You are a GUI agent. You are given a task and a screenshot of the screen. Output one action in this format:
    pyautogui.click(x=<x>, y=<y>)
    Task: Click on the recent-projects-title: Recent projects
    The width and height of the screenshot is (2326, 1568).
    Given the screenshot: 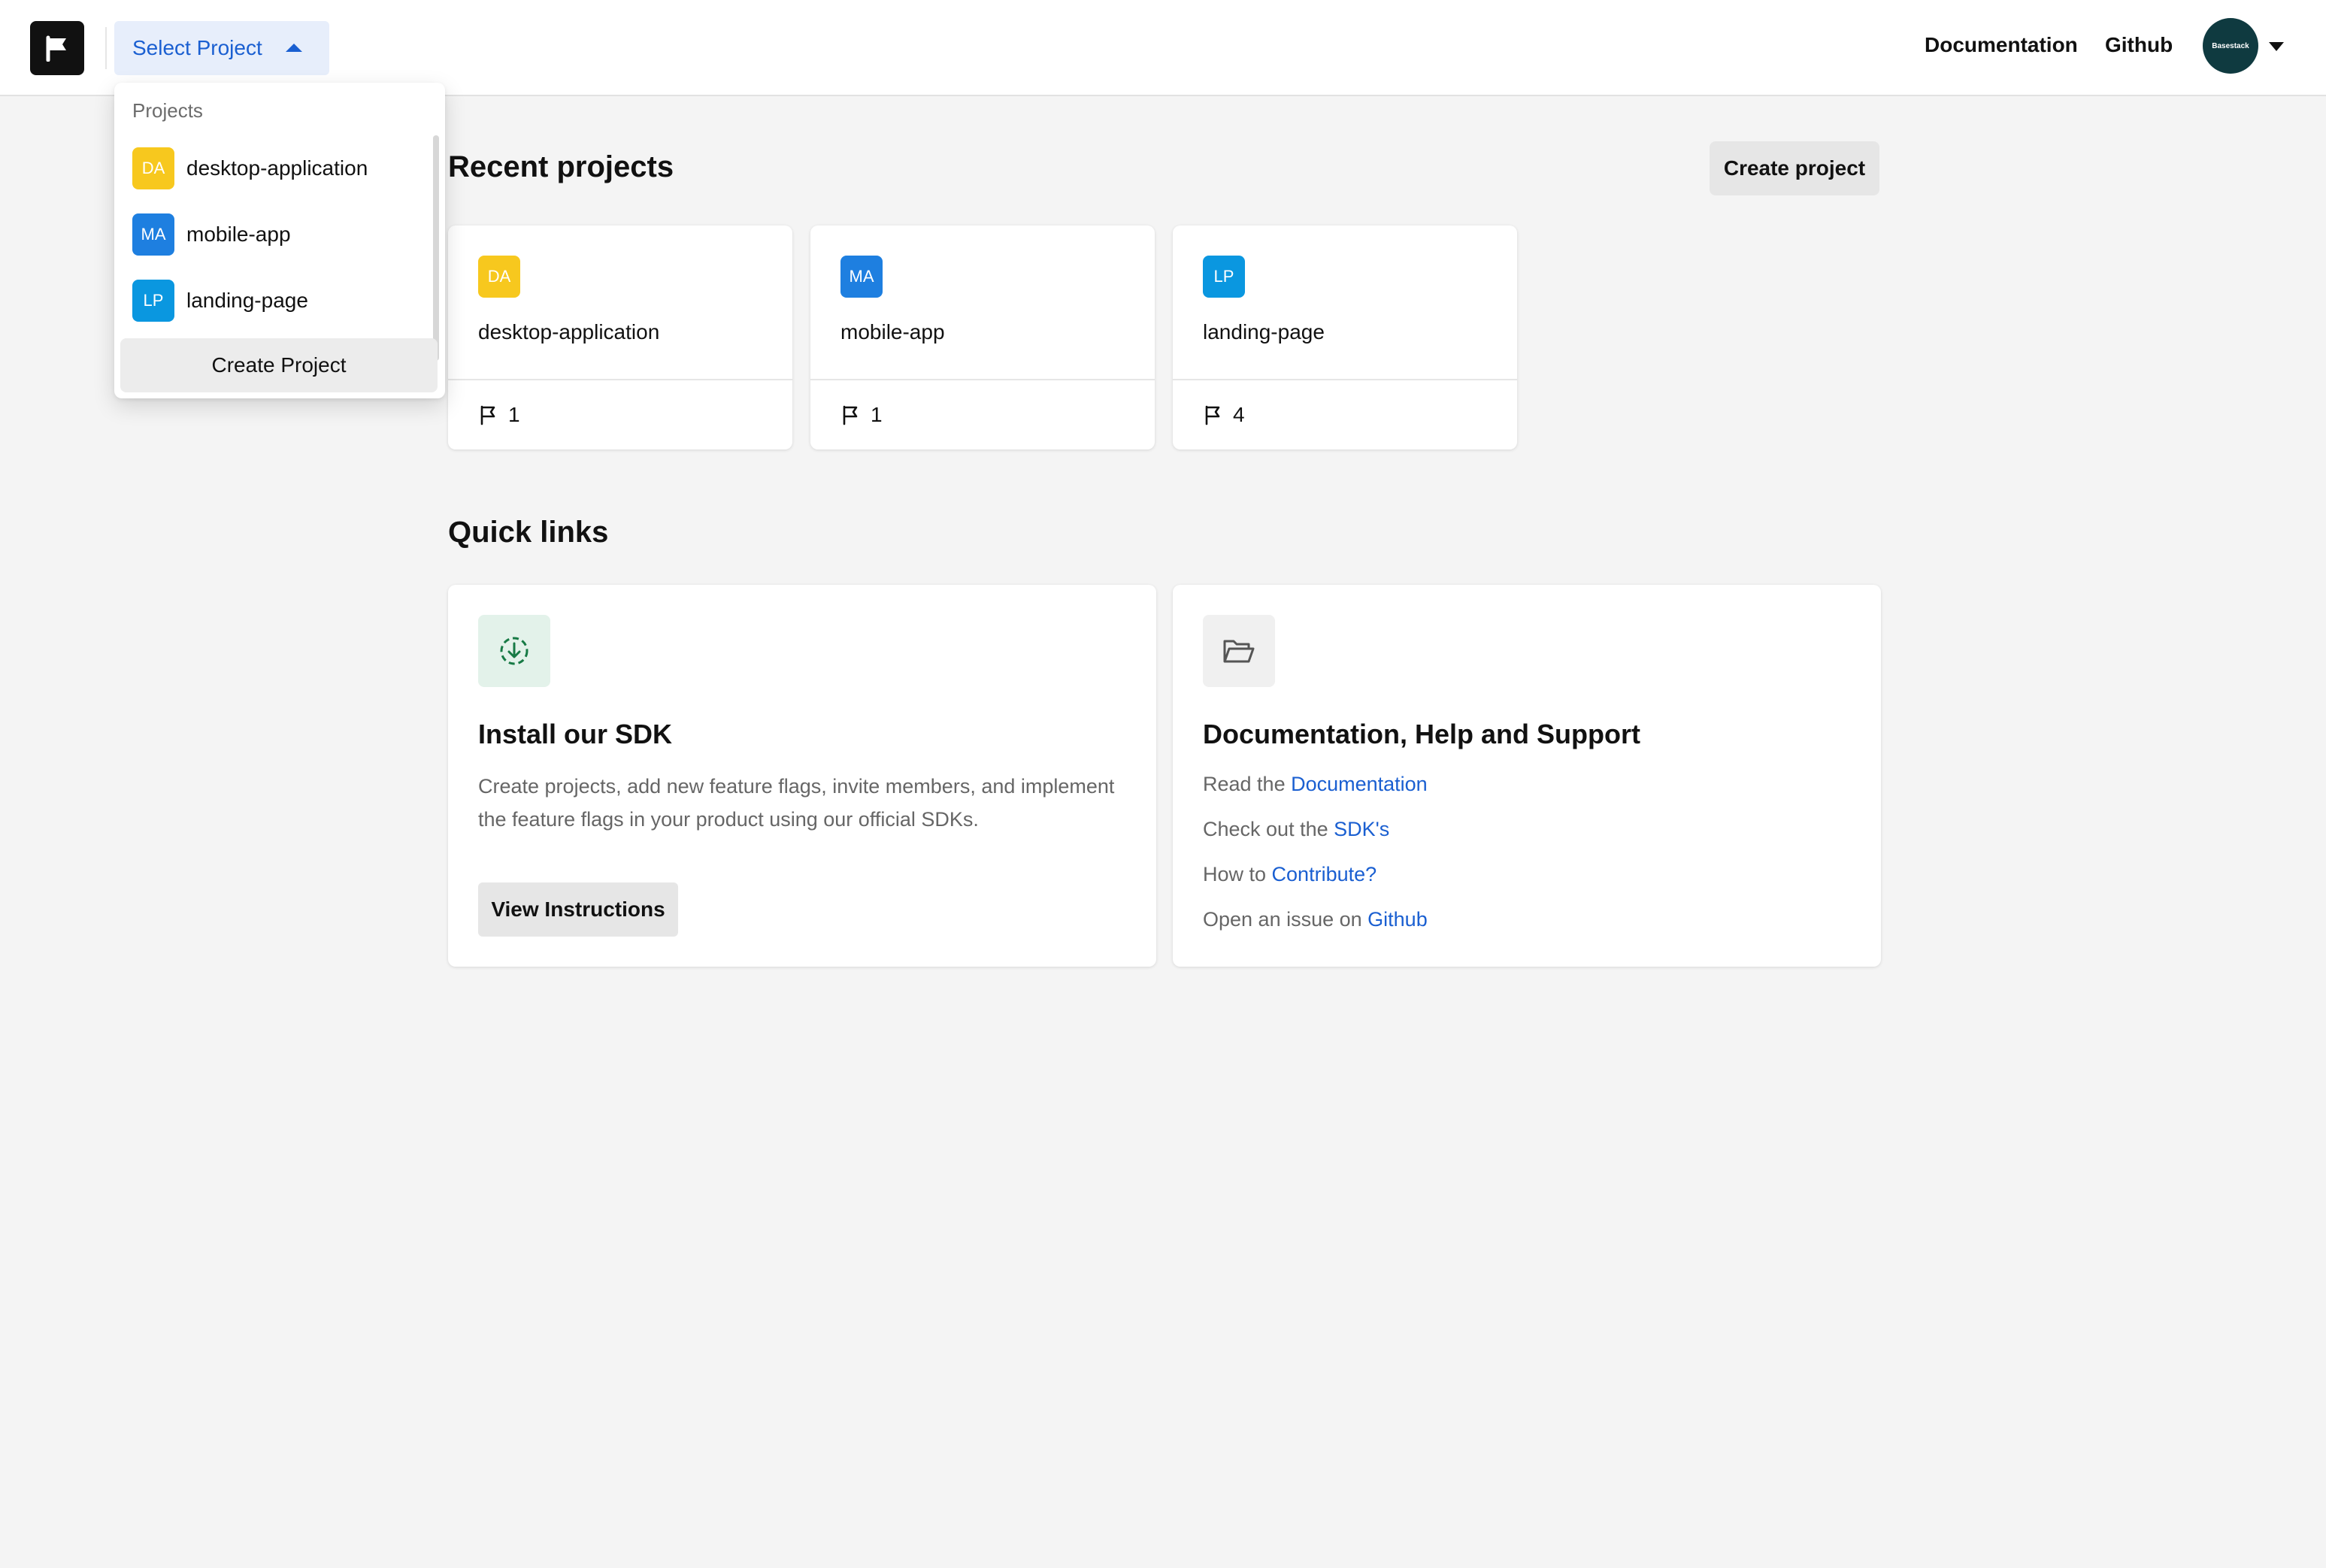 What is the action you would take?
    pyautogui.click(x=561, y=166)
    